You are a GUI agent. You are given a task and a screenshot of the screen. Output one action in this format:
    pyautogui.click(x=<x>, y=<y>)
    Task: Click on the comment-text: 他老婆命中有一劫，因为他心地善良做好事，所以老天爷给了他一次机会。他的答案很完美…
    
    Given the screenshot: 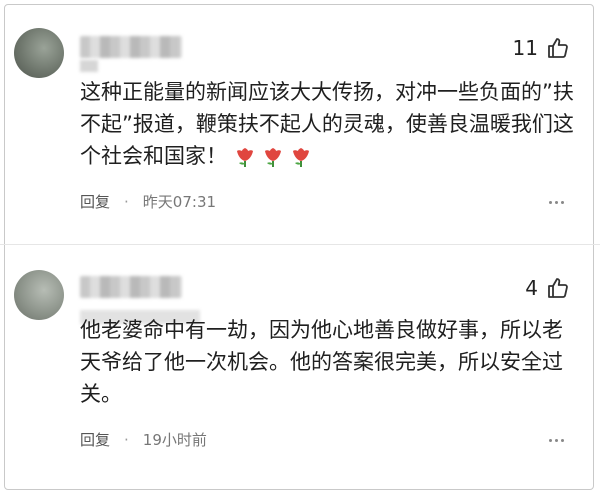 What is the action you would take?
    pyautogui.click(x=321, y=362)
    